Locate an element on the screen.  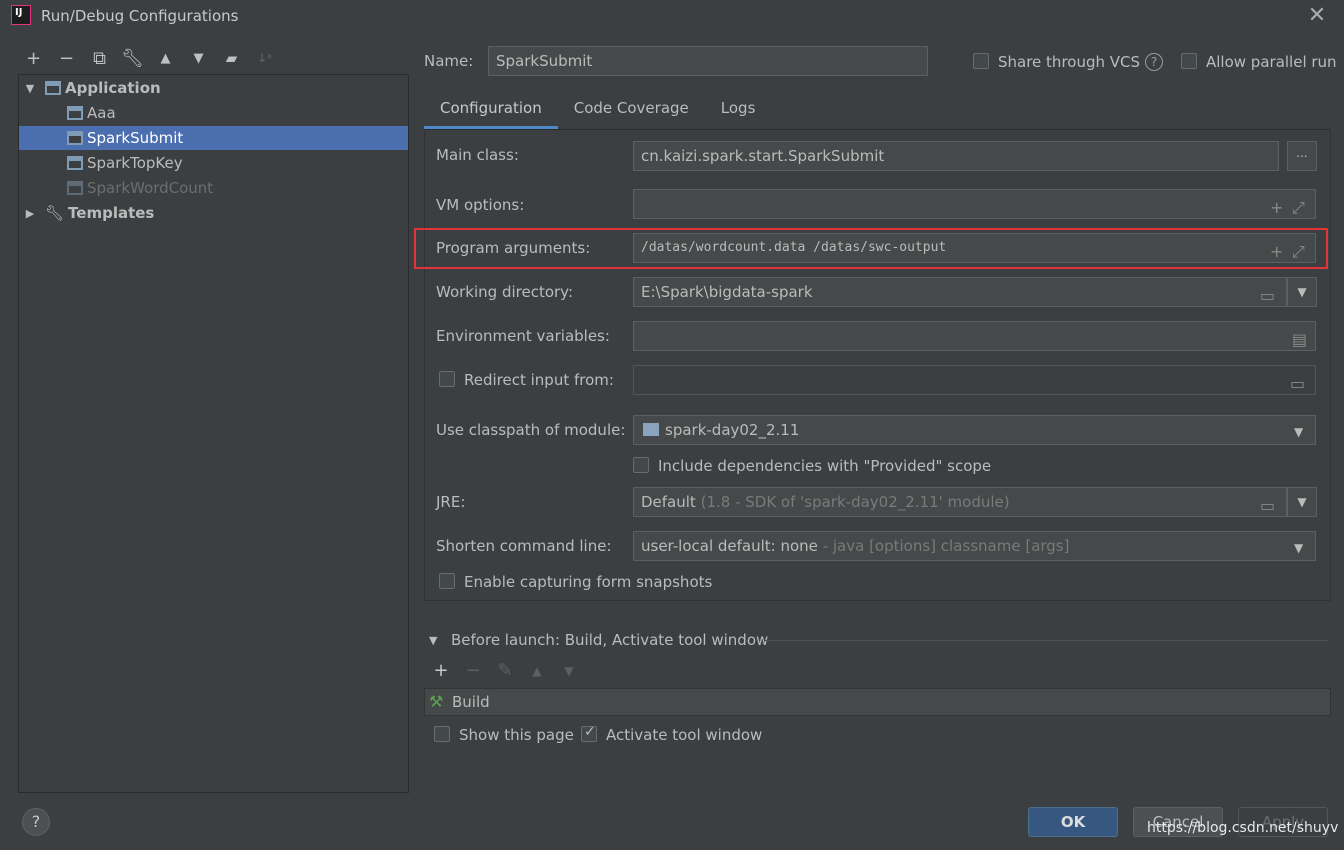
classpath-module-select: spark-day02_2.11 ▼ is located at coordinates (974, 430).